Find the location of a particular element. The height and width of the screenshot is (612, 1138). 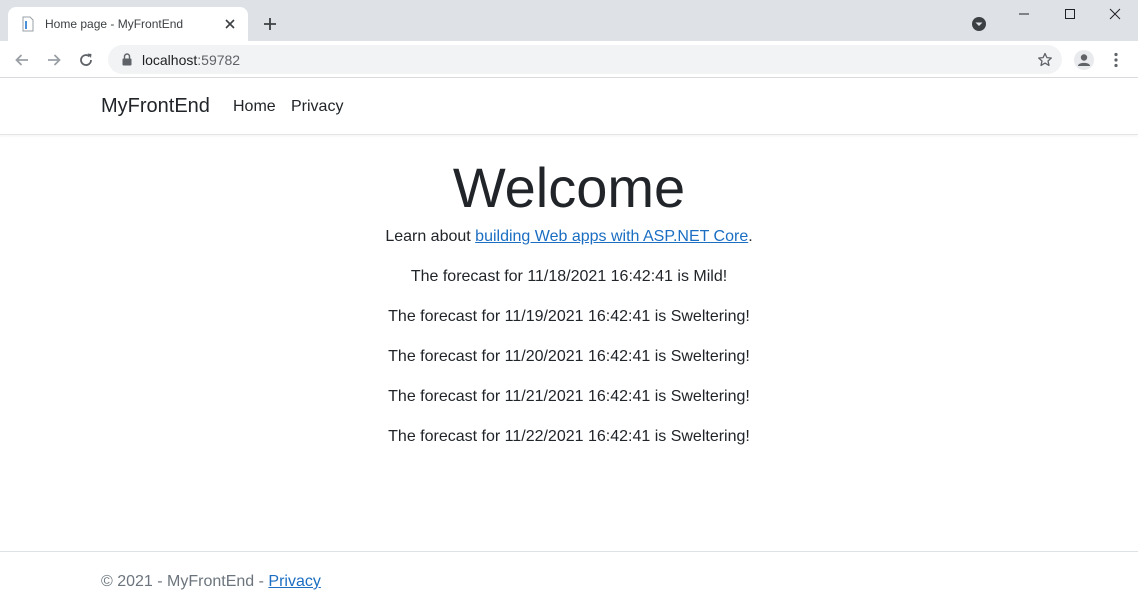

docs-link: building Web apps with ASP.NET Core is located at coordinates (611, 236).